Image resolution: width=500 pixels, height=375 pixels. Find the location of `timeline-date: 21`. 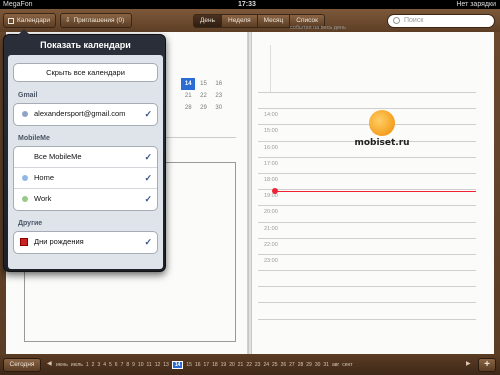

timeline-date: 21 is located at coordinates (241, 365).